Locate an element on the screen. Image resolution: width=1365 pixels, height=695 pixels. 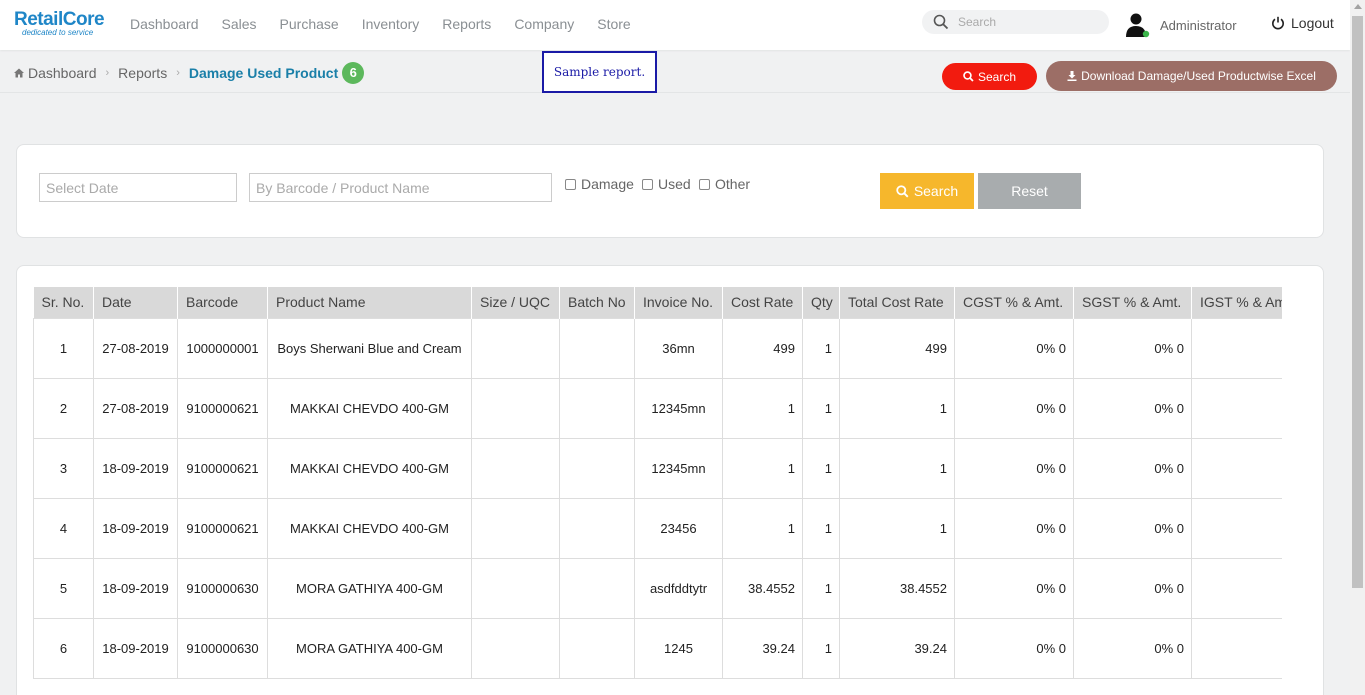
table-cell: 4 is located at coordinates (63, 528).